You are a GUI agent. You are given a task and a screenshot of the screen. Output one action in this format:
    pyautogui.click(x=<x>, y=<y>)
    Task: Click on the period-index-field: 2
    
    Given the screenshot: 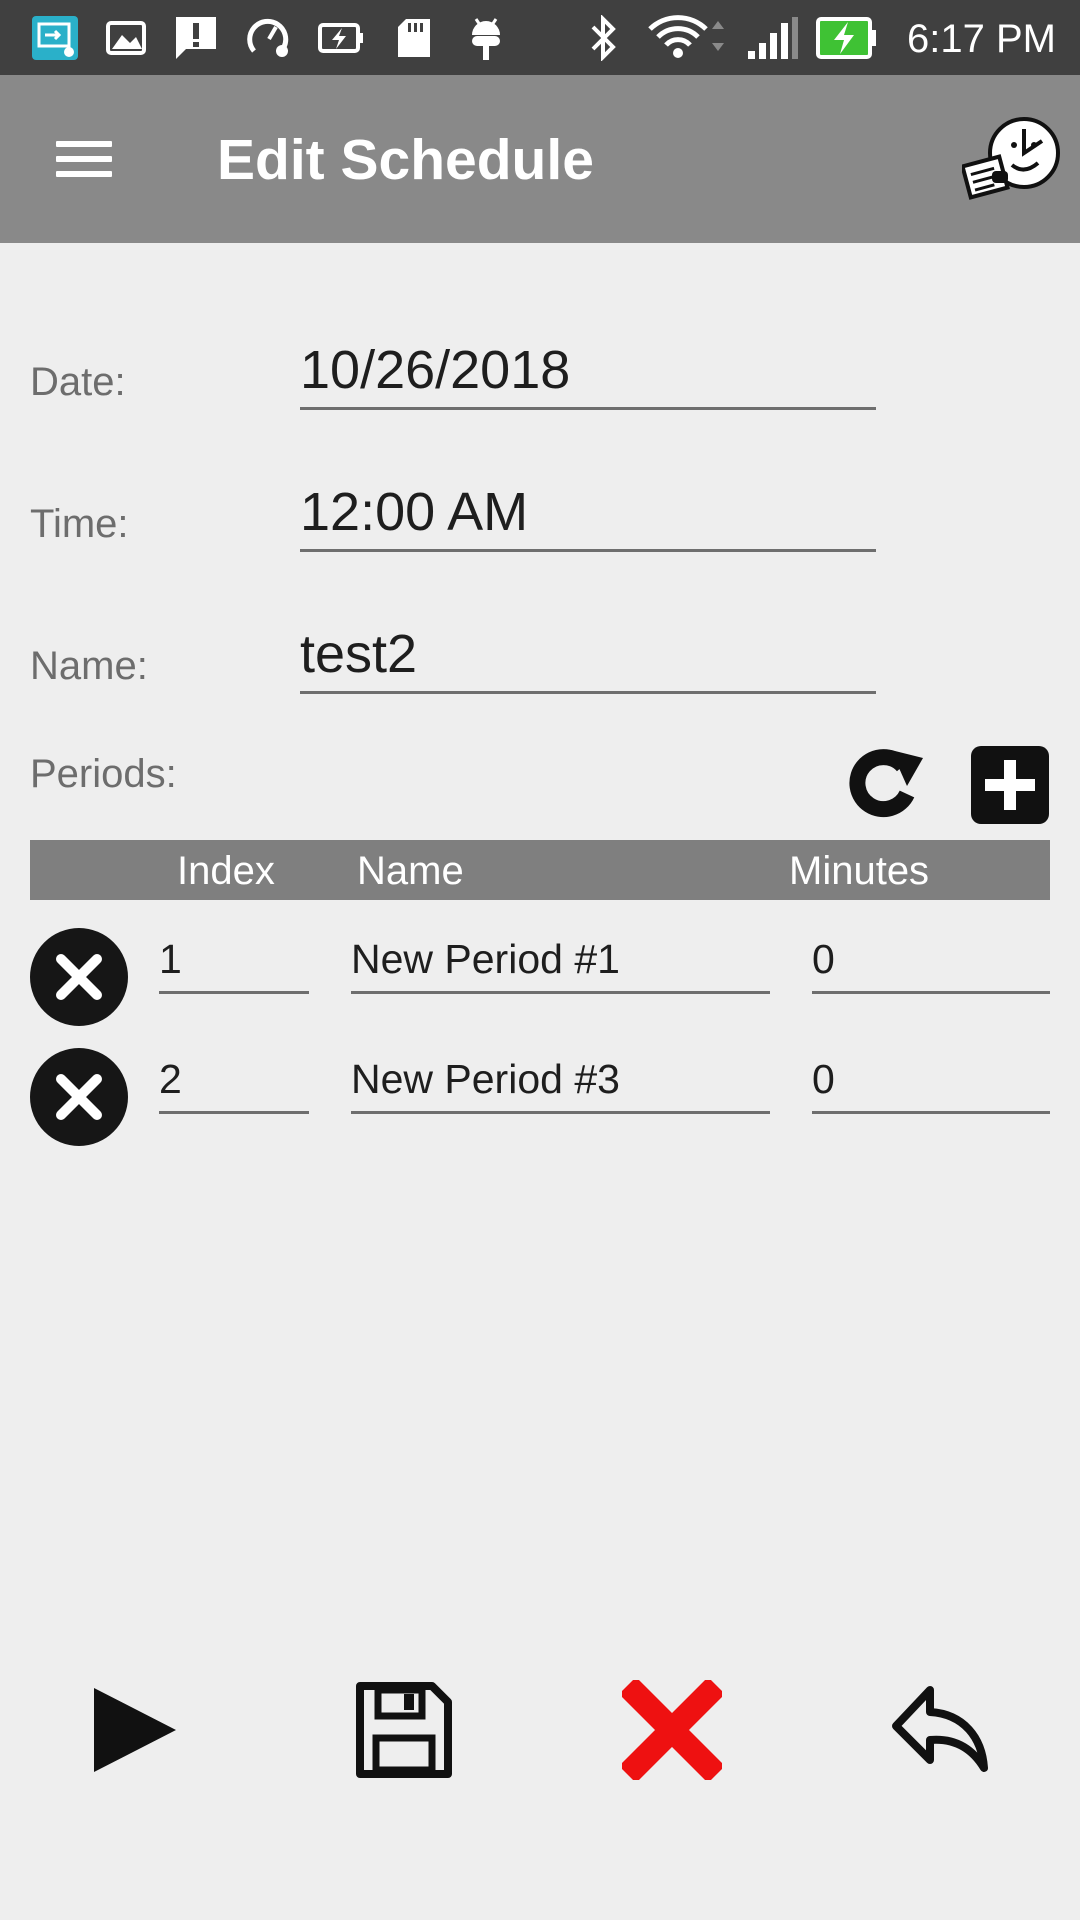 What is the action you would take?
    pyautogui.click(x=234, y=1079)
    